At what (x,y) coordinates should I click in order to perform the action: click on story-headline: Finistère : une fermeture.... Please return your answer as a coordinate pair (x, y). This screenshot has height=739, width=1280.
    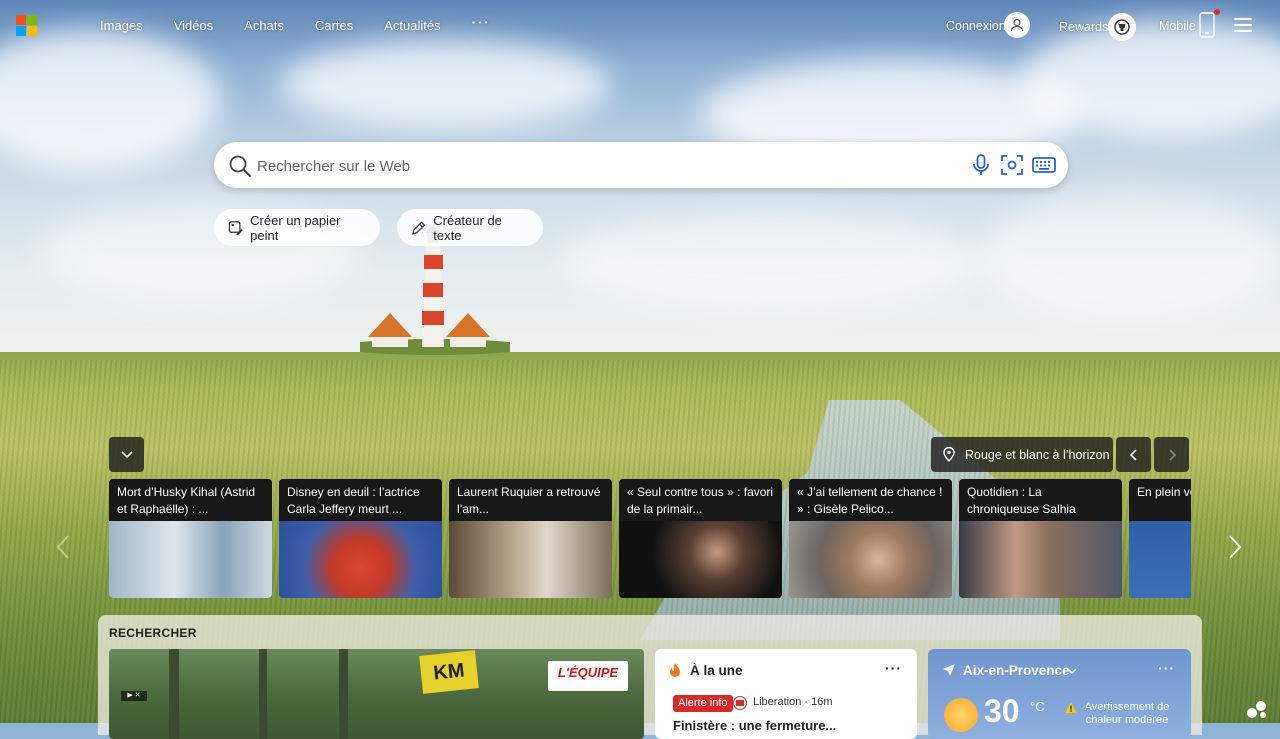
    Looking at the image, I should click on (754, 725).